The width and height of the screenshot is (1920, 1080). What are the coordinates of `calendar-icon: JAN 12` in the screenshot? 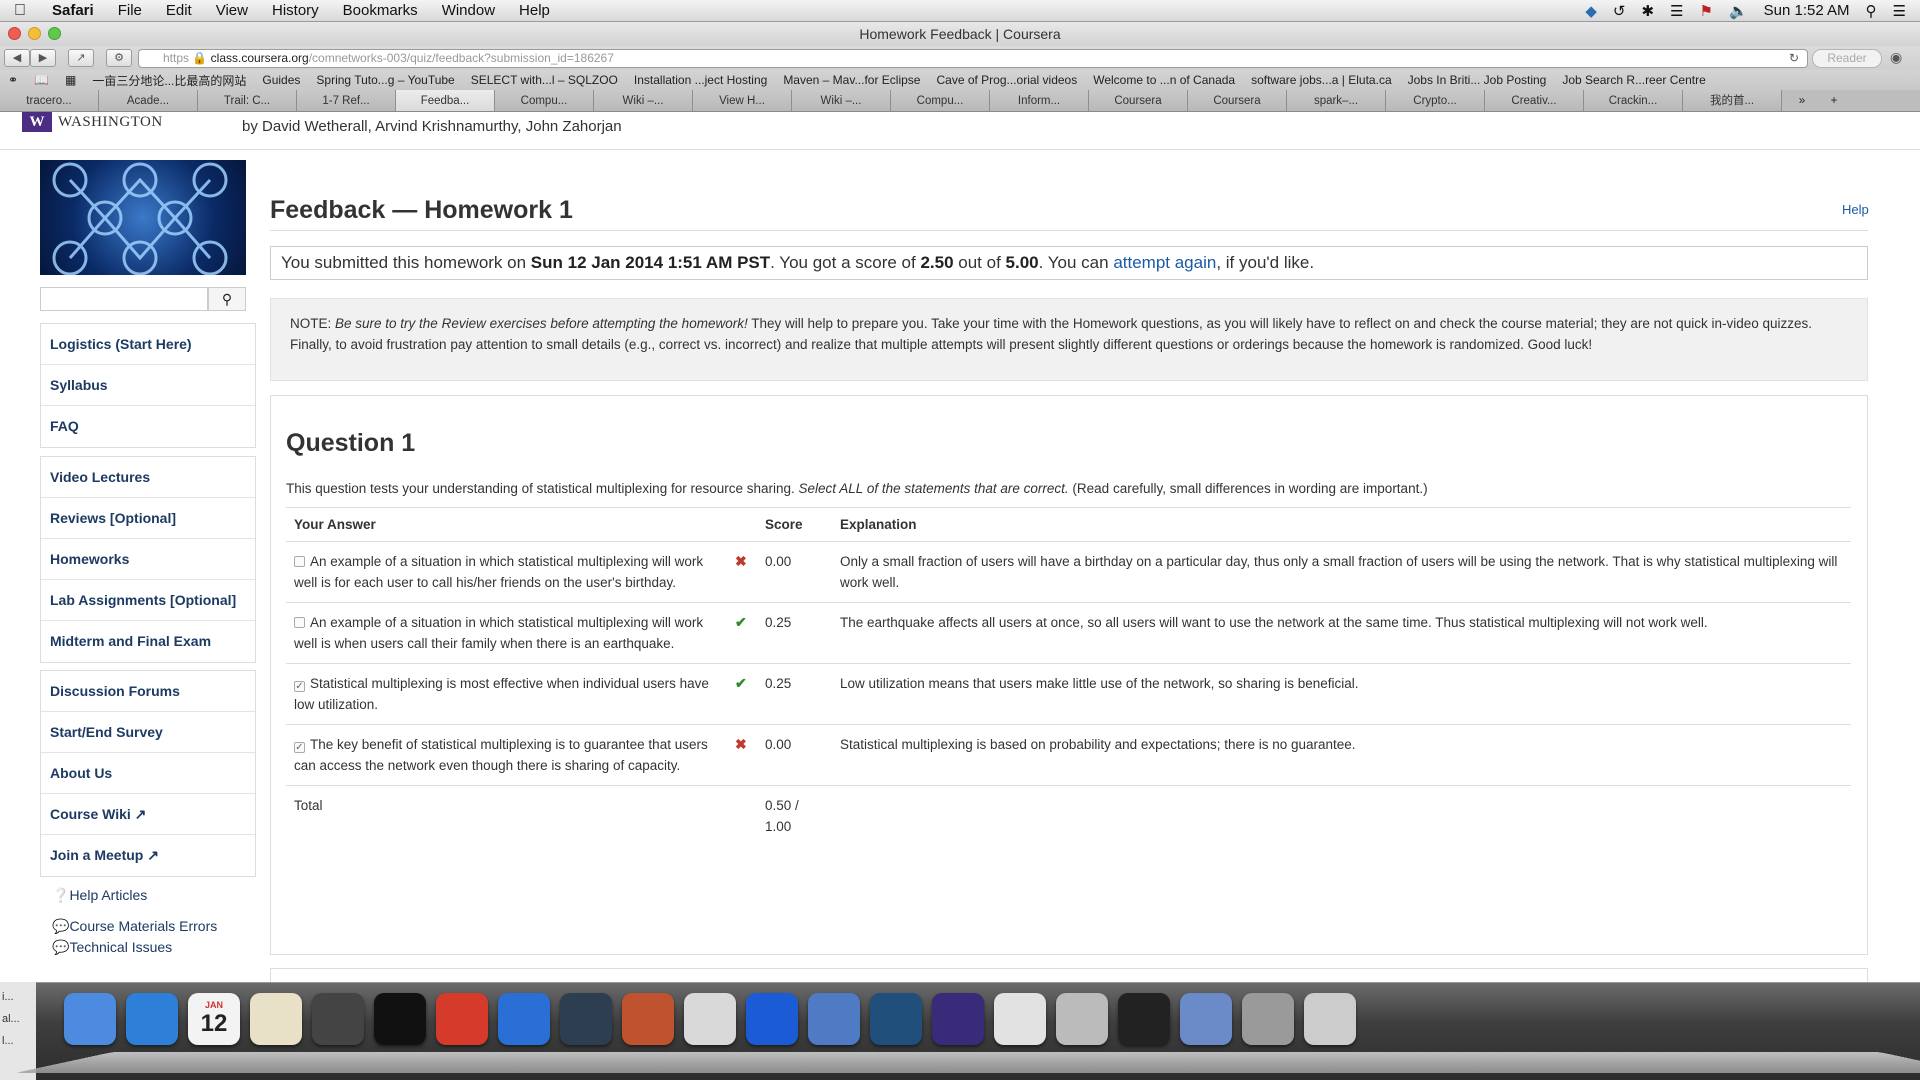 It's located at (214, 1019).